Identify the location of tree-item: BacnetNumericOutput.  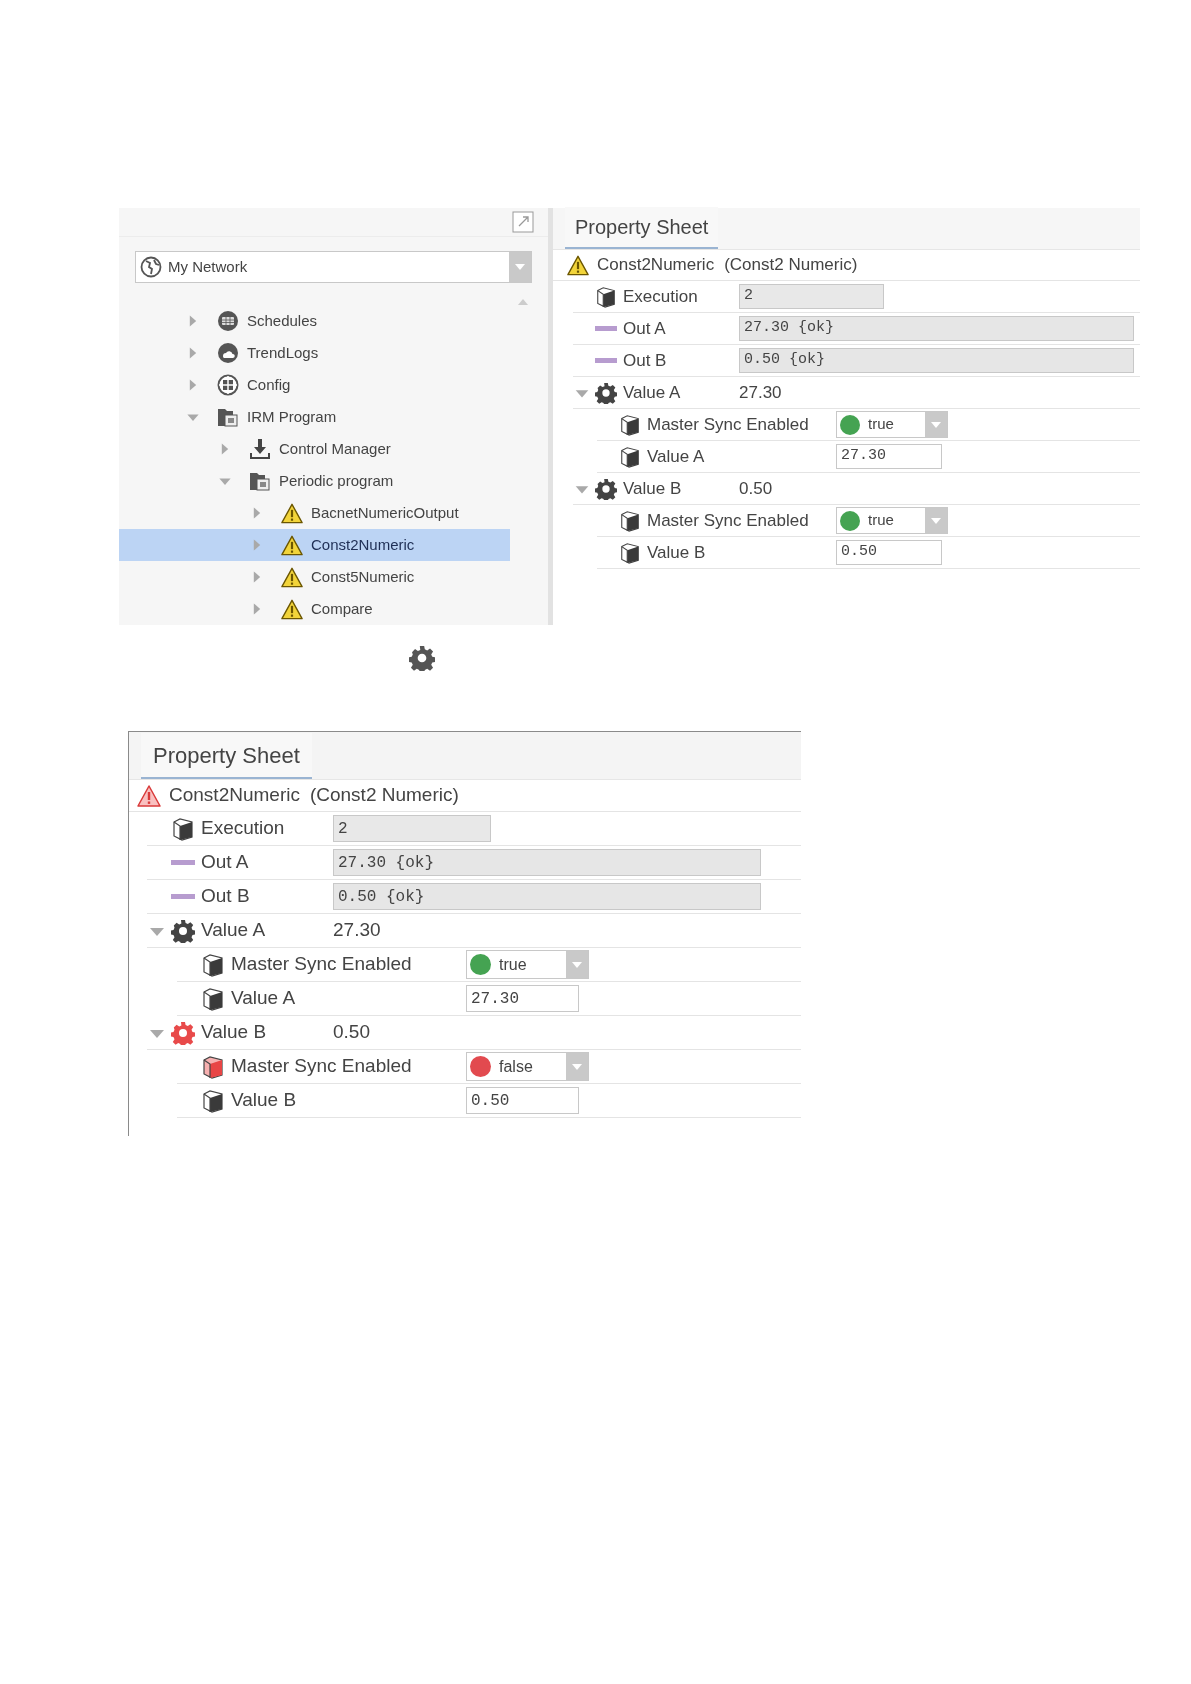
(314, 513).